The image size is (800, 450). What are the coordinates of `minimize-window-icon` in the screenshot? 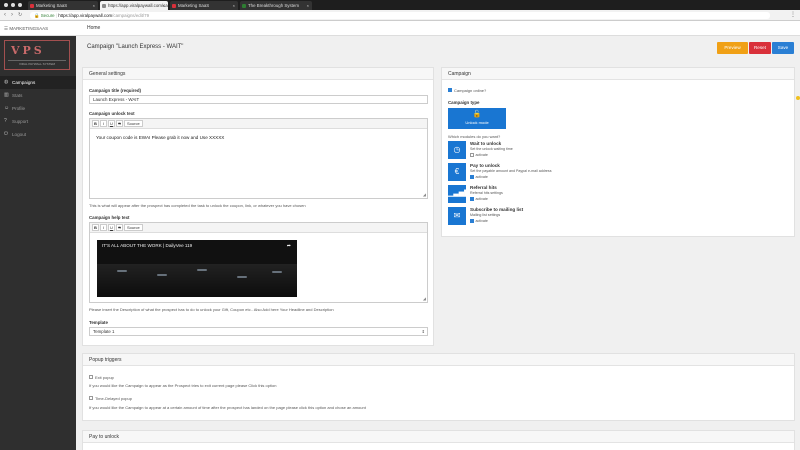 It's located at (13, 5).